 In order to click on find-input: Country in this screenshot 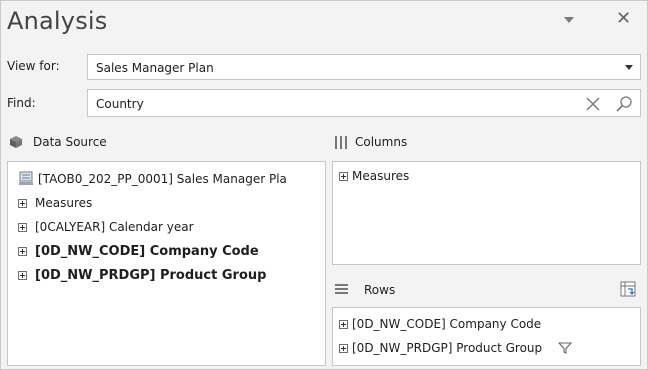, I will do `click(364, 103)`.